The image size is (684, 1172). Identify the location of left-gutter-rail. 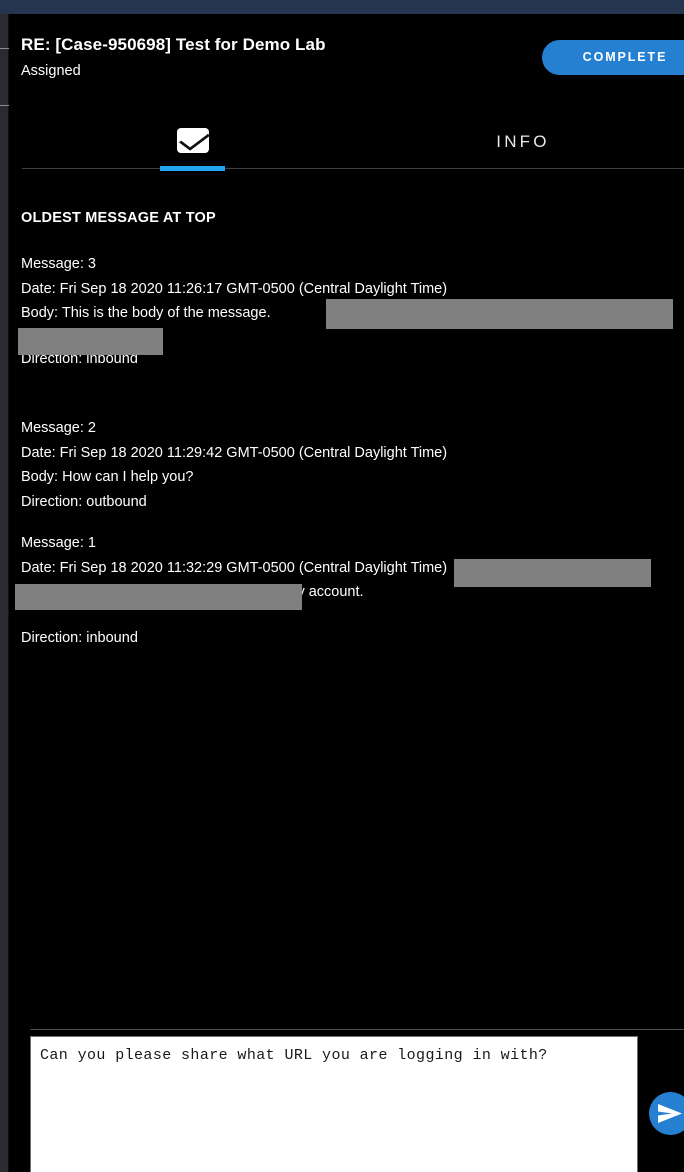
(4, 593).